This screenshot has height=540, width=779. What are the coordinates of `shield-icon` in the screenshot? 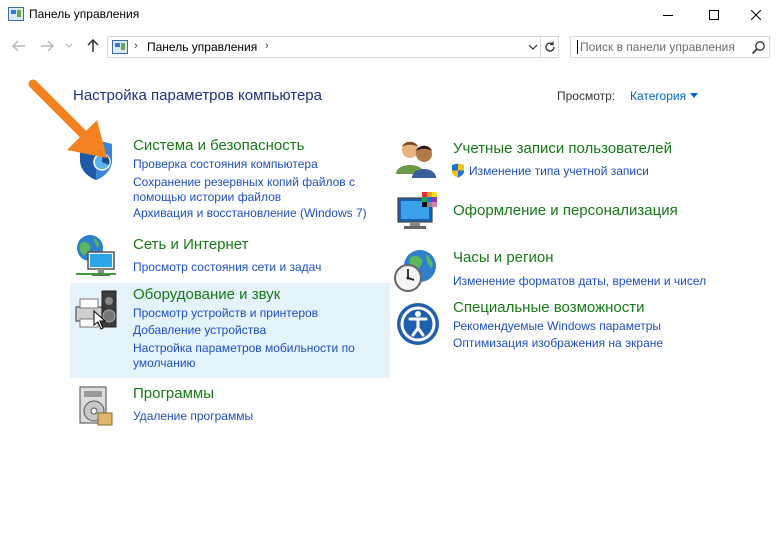 It's located at (96, 160).